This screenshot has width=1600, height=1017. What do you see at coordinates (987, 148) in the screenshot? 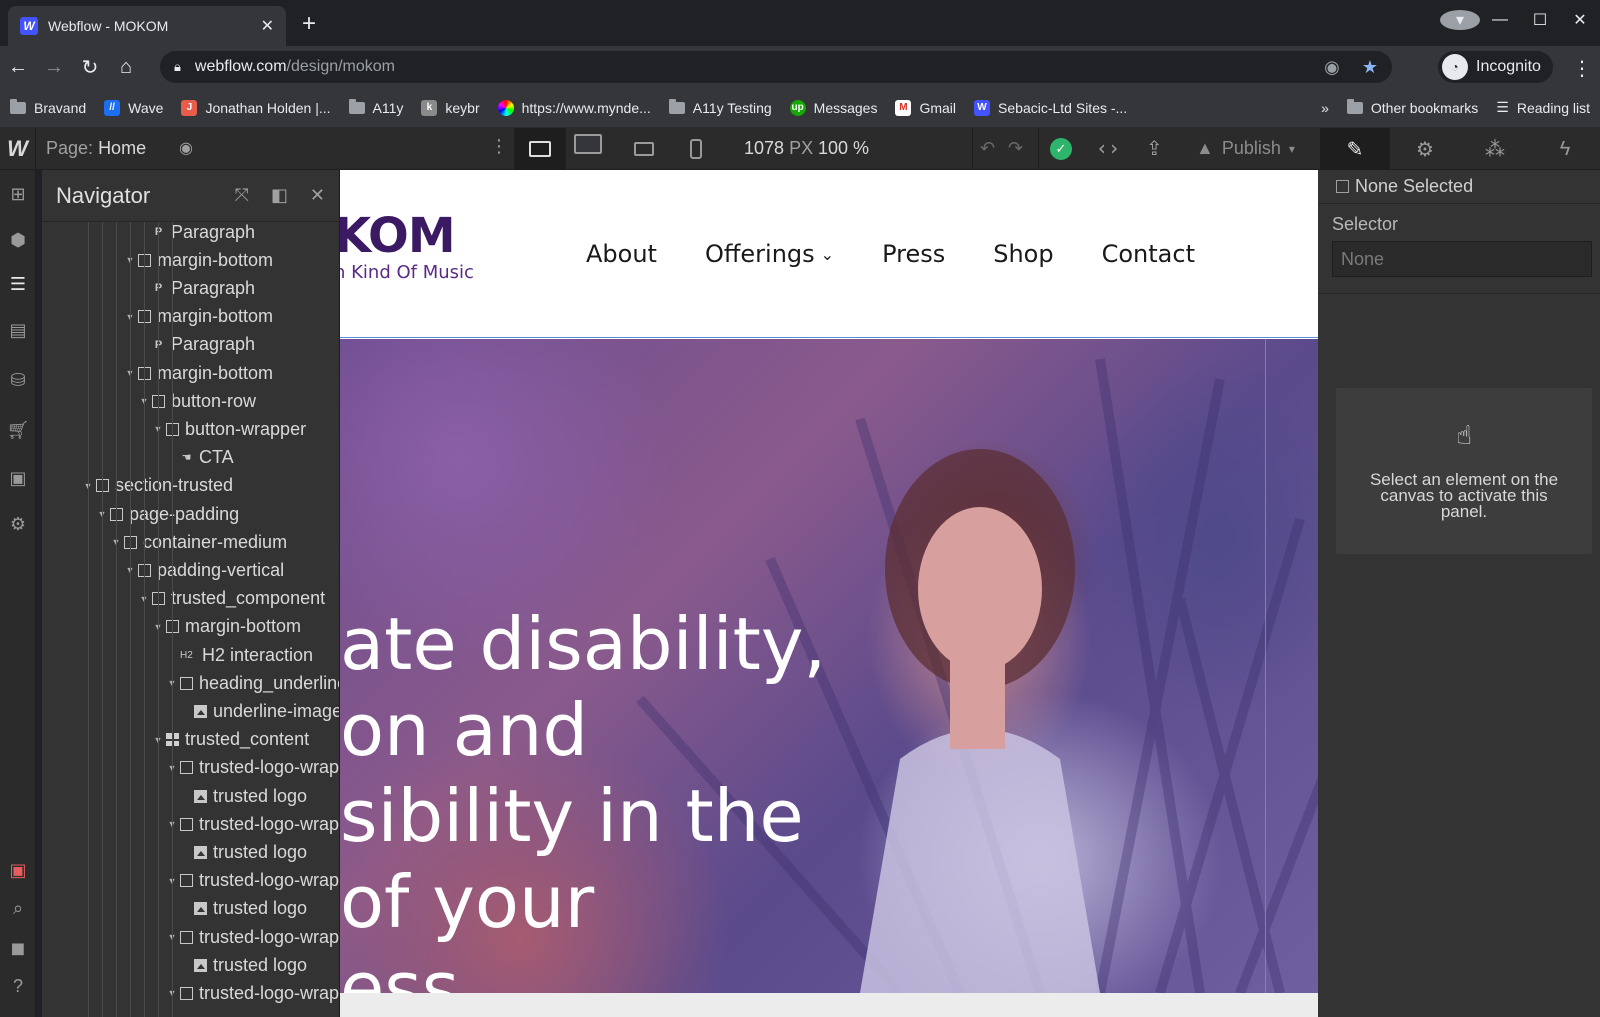
I see `undo-icon: ↶` at bounding box center [987, 148].